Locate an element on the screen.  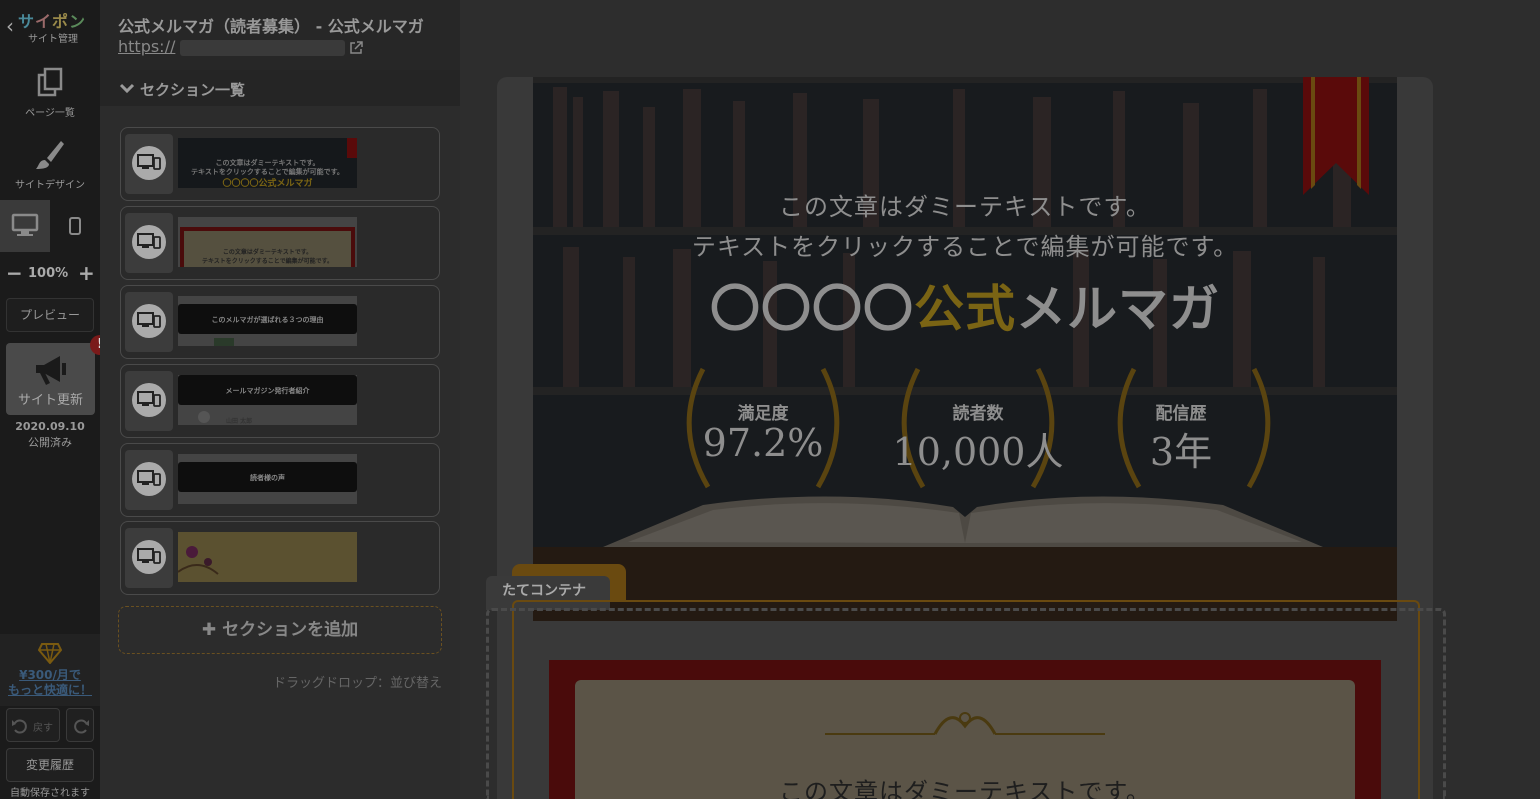
mobile-icon is located at coordinates (75, 226).